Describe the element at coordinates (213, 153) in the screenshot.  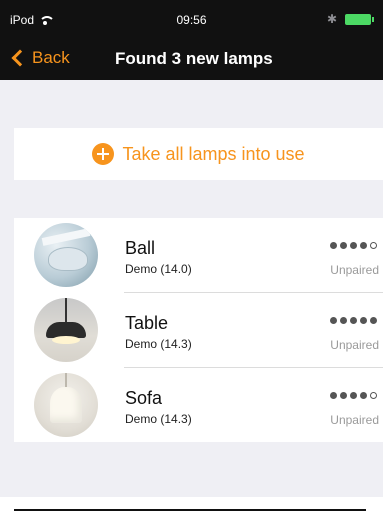
I see `take-all-label: Take all lamps into use` at that location.